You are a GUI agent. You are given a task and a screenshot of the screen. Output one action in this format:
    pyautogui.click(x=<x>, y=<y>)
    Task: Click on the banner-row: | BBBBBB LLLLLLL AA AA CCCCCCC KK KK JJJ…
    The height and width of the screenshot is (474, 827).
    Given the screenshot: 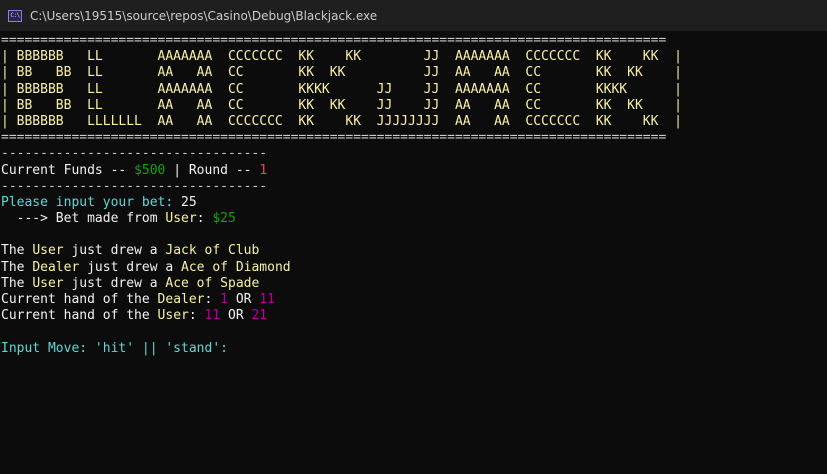 What is the action you would take?
    pyautogui.click(x=341, y=121)
    